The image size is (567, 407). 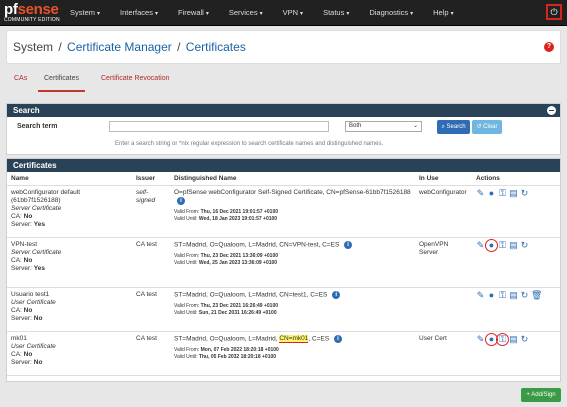 I want to click on menu-help: Help ▾, so click(x=443, y=13).